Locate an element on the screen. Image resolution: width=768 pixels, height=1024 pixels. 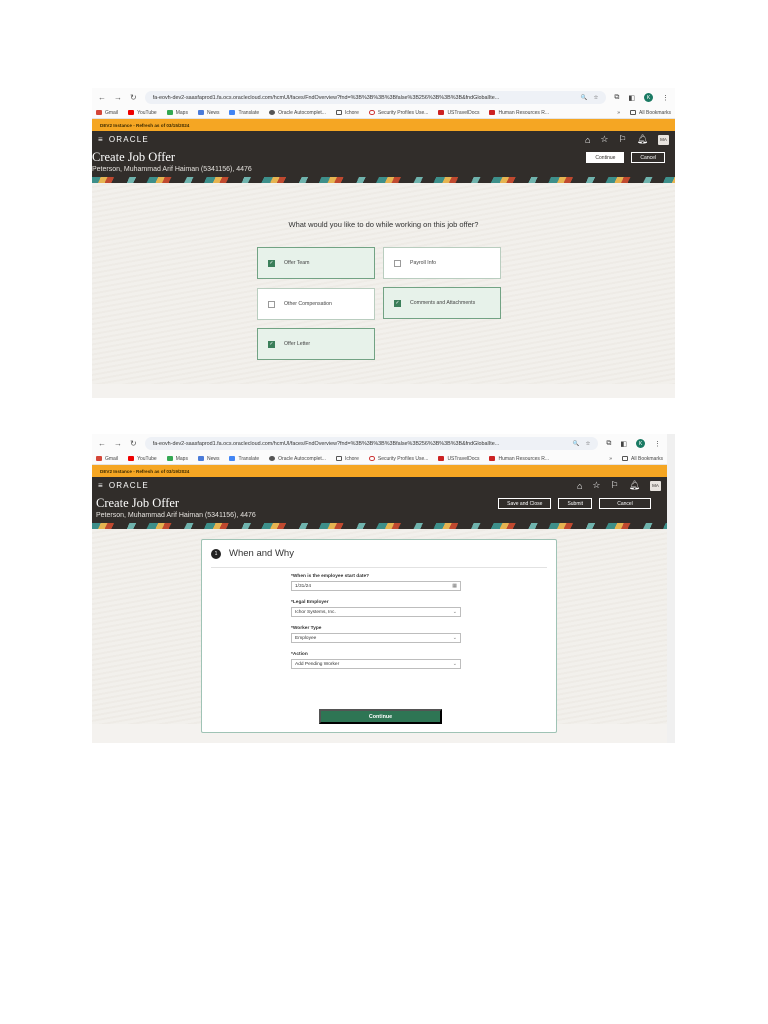
start-date-input: 1/31/24 ▦ is located at coordinates (376, 586).